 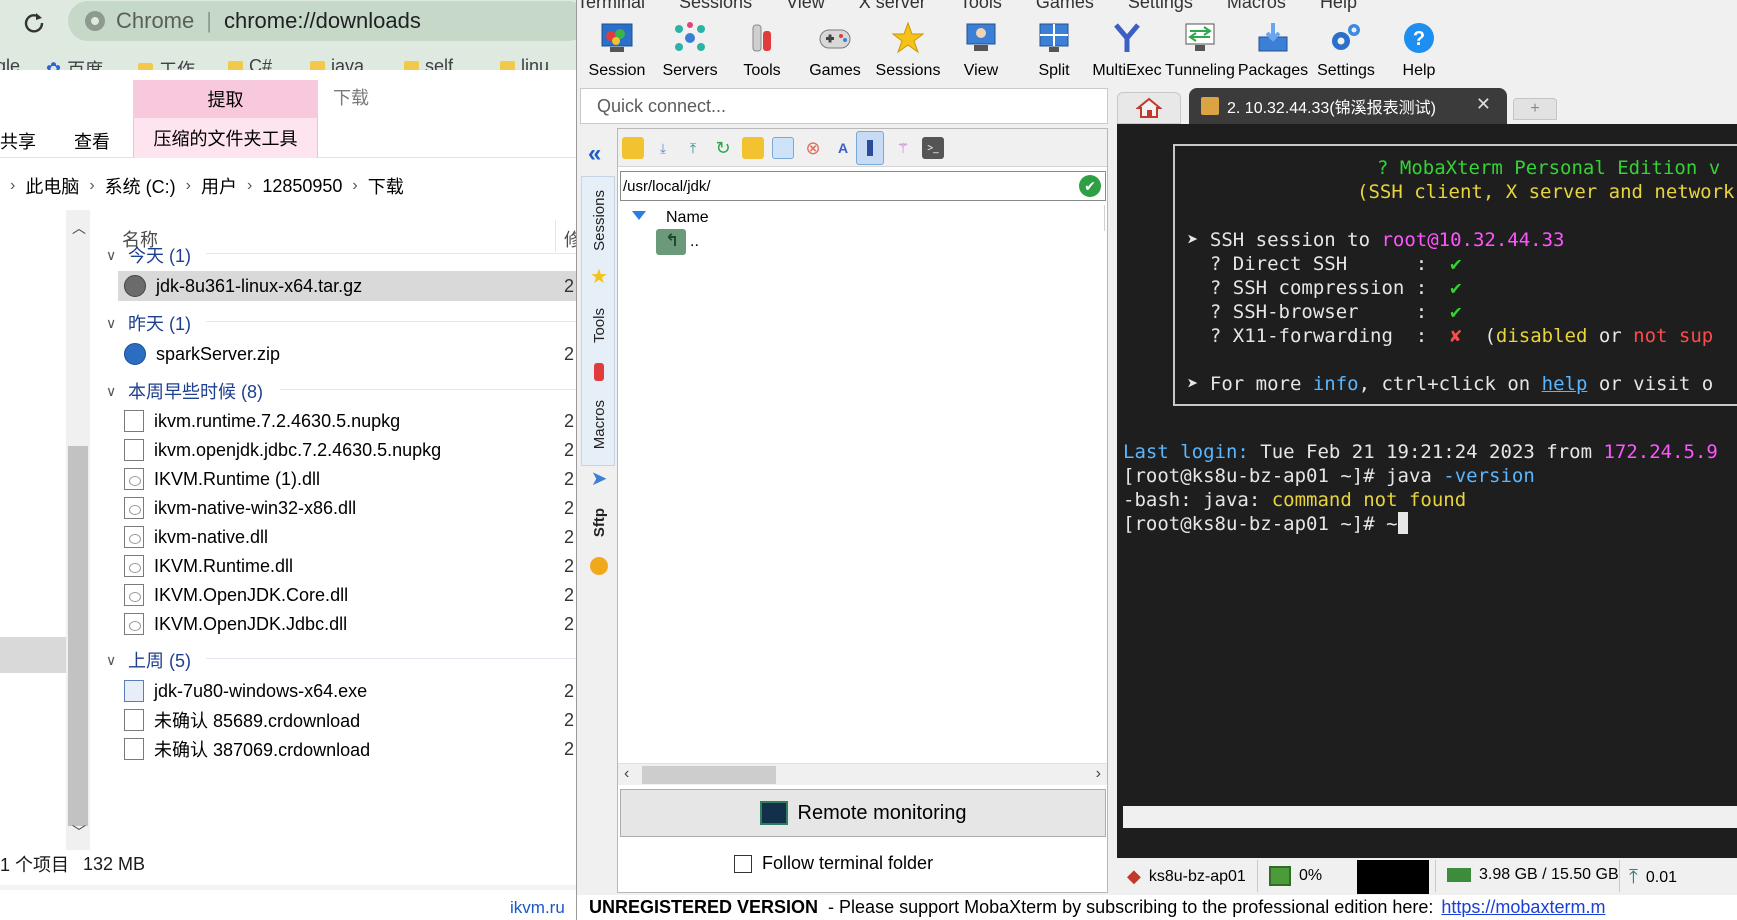 What do you see at coordinates (783, 148) in the screenshot?
I see `new-file-icon` at bounding box center [783, 148].